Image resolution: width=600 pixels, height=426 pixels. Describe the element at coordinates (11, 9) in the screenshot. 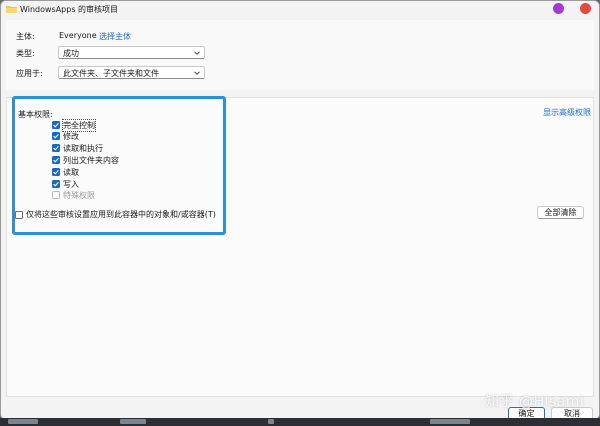

I see `folder-icon` at that location.